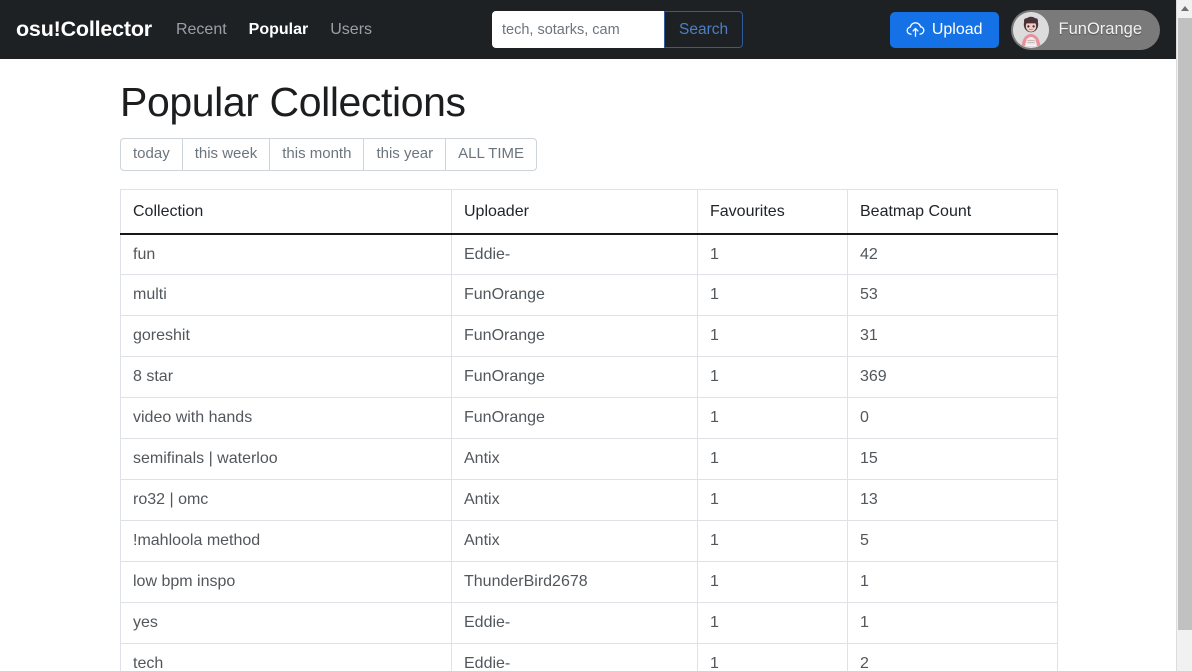 This screenshot has height=671, width=1192. I want to click on cell-beatmap-count: 31, so click(952, 336).